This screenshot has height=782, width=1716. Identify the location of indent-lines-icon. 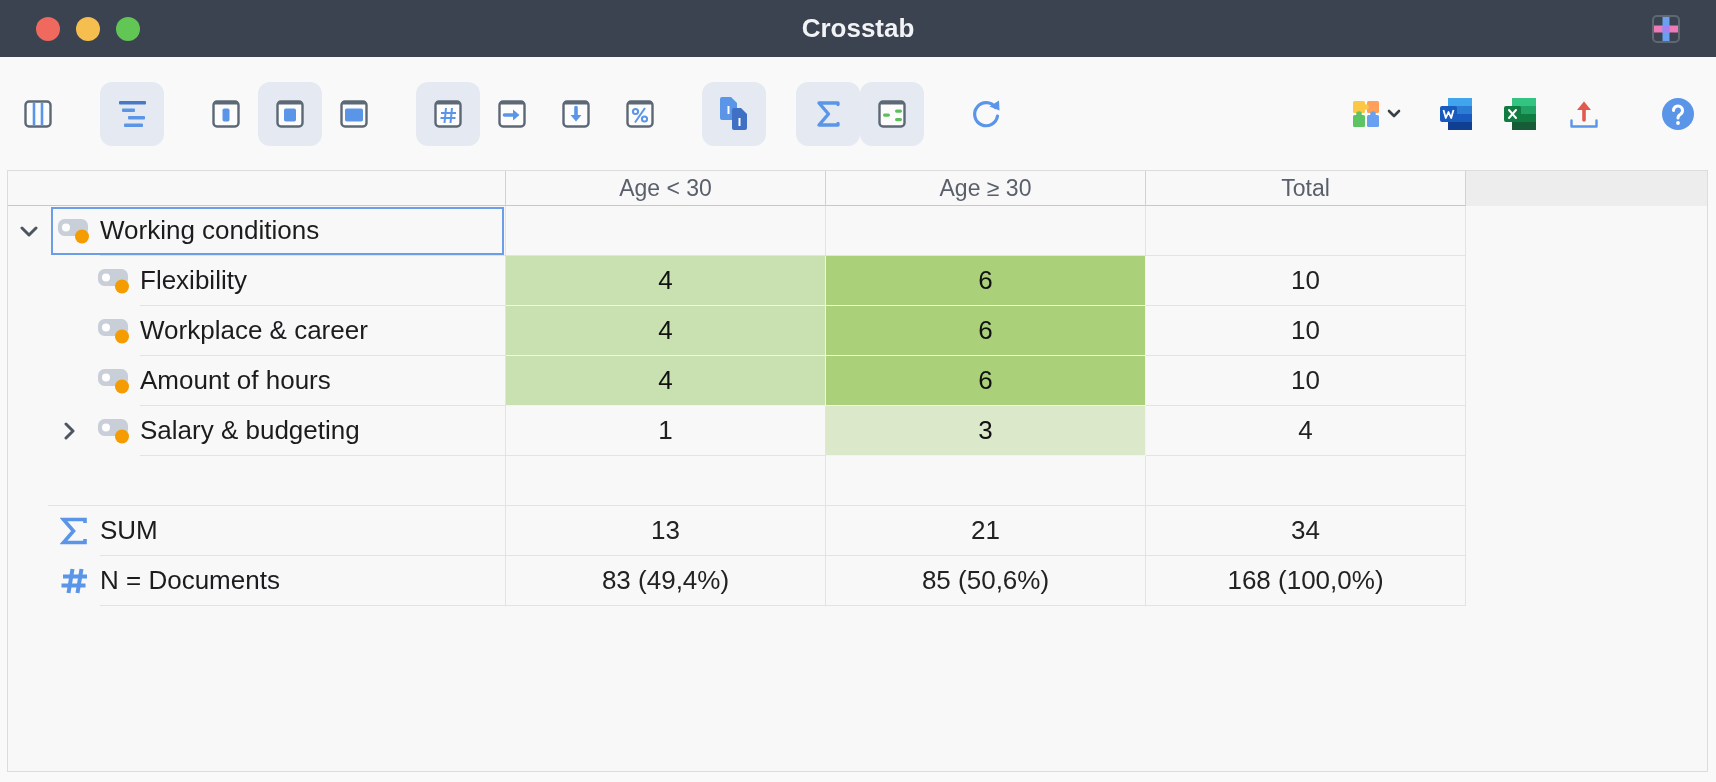
(132, 113).